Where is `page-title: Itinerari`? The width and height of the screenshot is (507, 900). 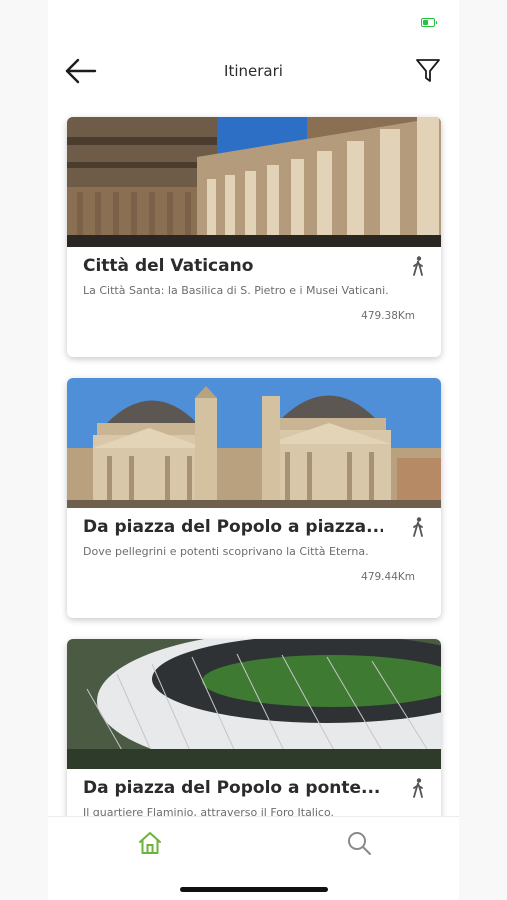
page-title: Itinerari is located at coordinates (253, 71).